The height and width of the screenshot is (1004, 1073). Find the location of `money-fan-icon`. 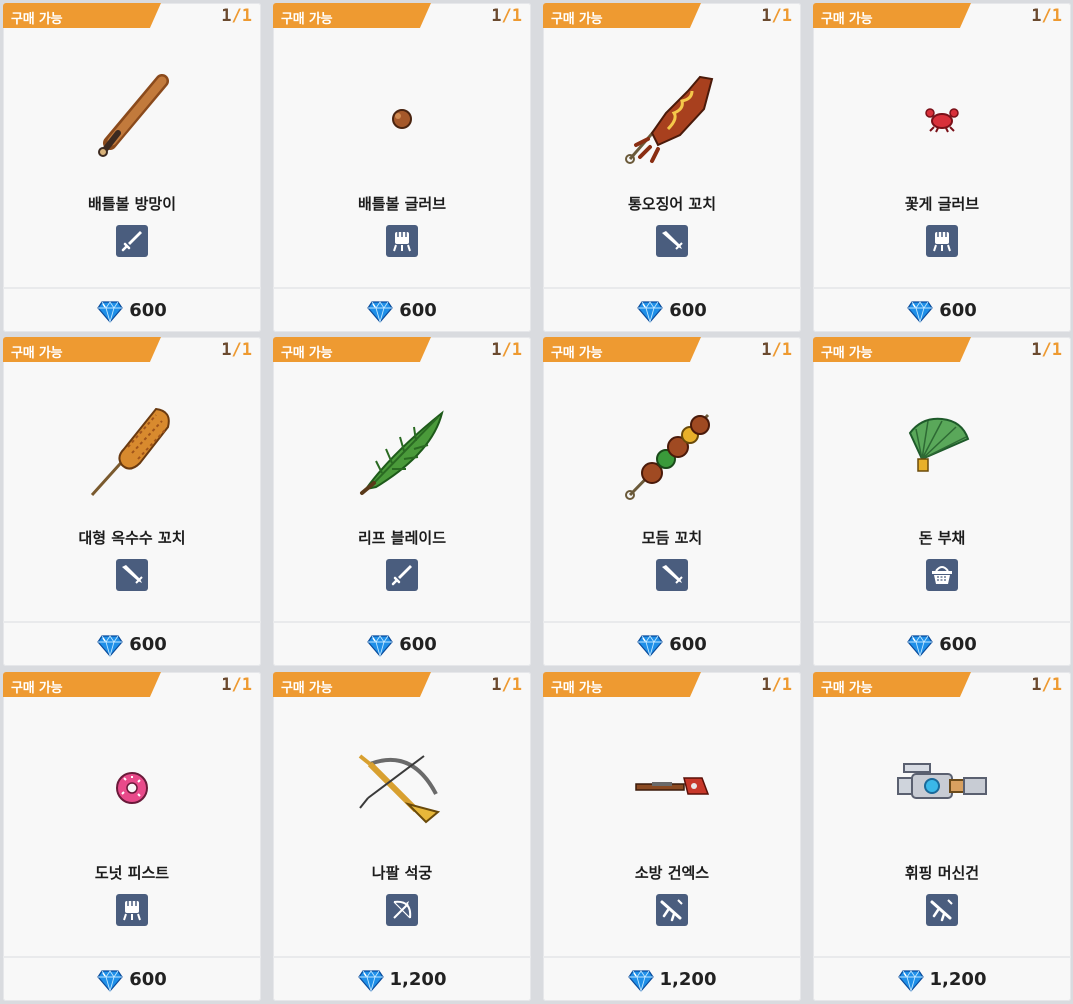

money-fan-icon is located at coordinates (942, 453).